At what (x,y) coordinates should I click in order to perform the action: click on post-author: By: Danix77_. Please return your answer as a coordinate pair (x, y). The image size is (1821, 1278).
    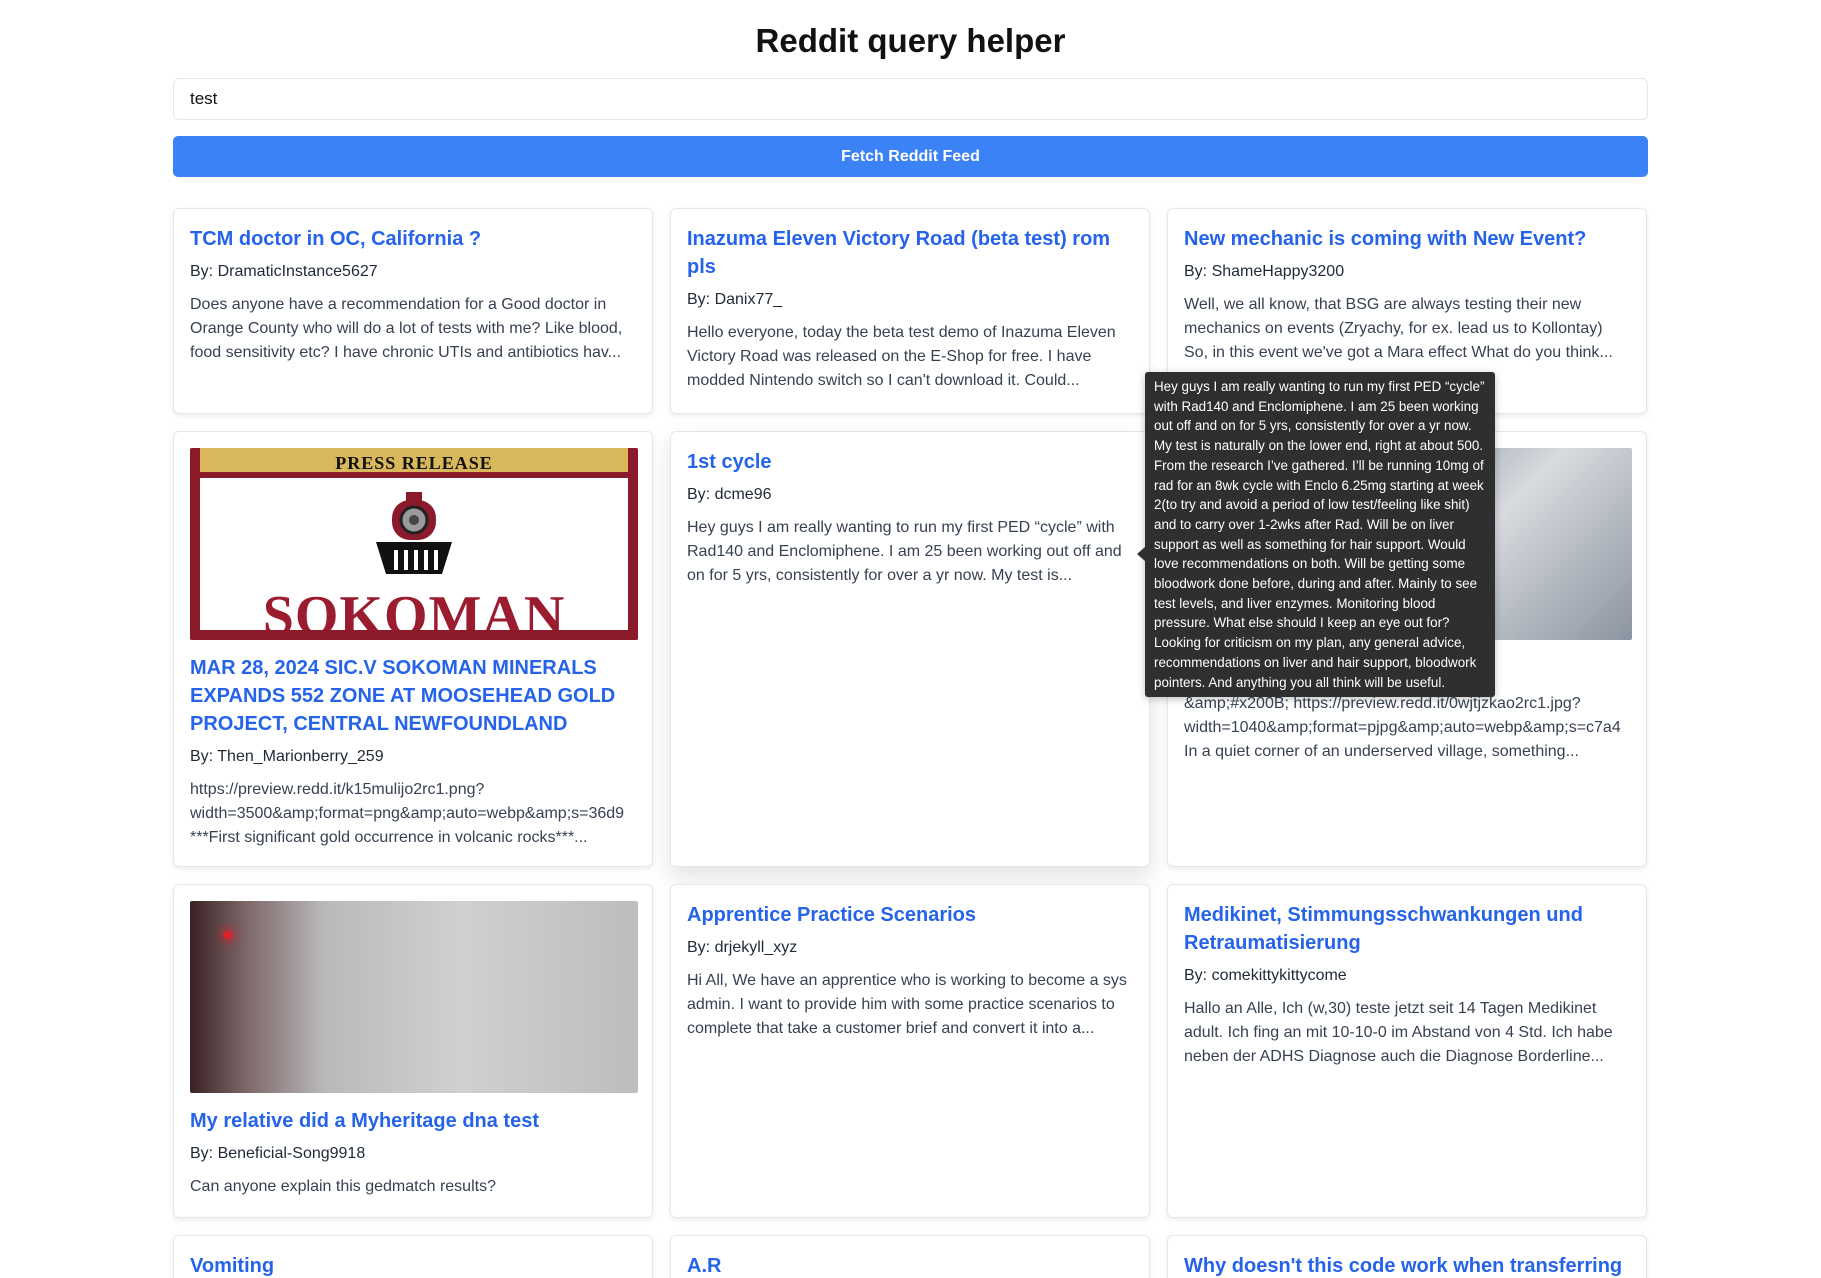
    Looking at the image, I should click on (735, 299).